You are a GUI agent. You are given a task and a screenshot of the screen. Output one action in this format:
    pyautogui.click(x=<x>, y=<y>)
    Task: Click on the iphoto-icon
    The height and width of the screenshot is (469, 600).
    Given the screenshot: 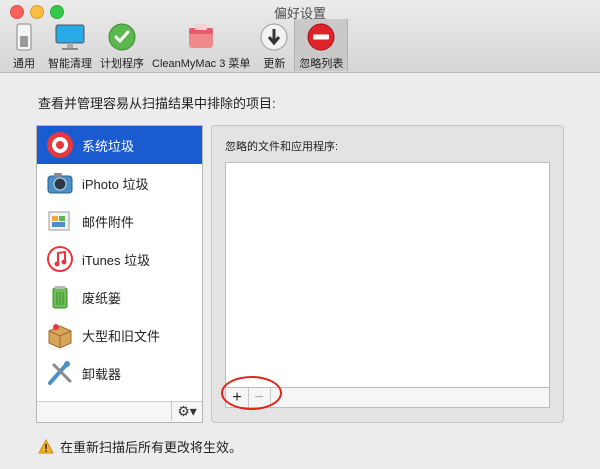 What is the action you would take?
    pyautogui.click(x=60, y=183)
    